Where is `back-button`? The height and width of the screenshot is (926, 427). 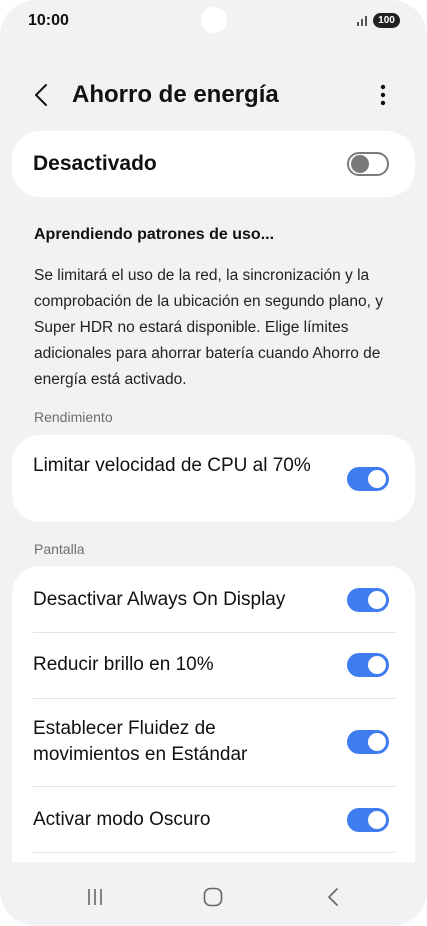 back-button is located at coordinates (41, 95).